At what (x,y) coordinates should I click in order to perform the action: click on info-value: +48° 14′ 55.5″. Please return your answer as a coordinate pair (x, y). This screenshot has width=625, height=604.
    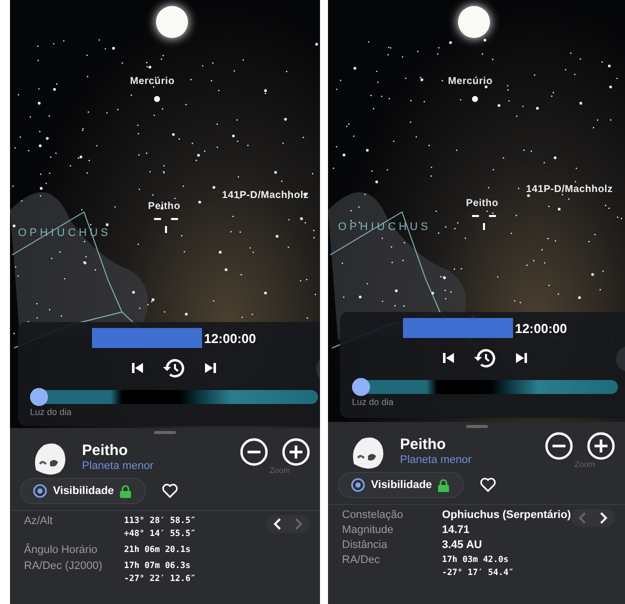
    Looking at the image, I should click on (160, 534).